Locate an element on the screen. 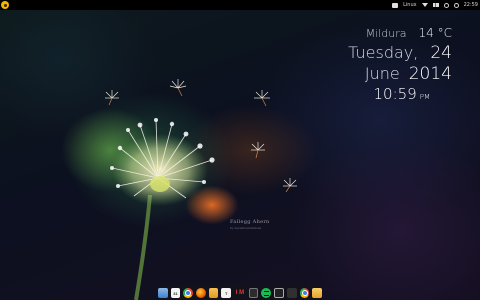  dock-calendar-icon: 31 is located at coordinates (175, 293).